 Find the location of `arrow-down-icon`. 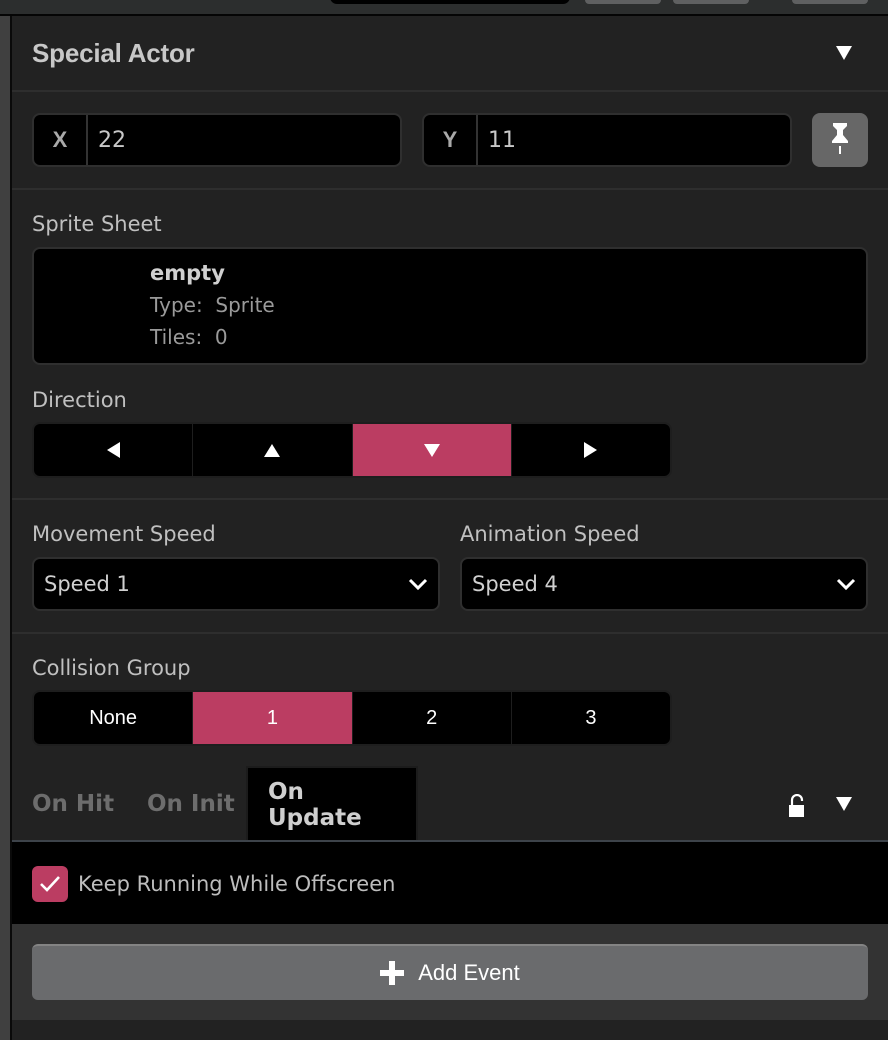

arrow-down-icon is located at coordinates (431, 450).